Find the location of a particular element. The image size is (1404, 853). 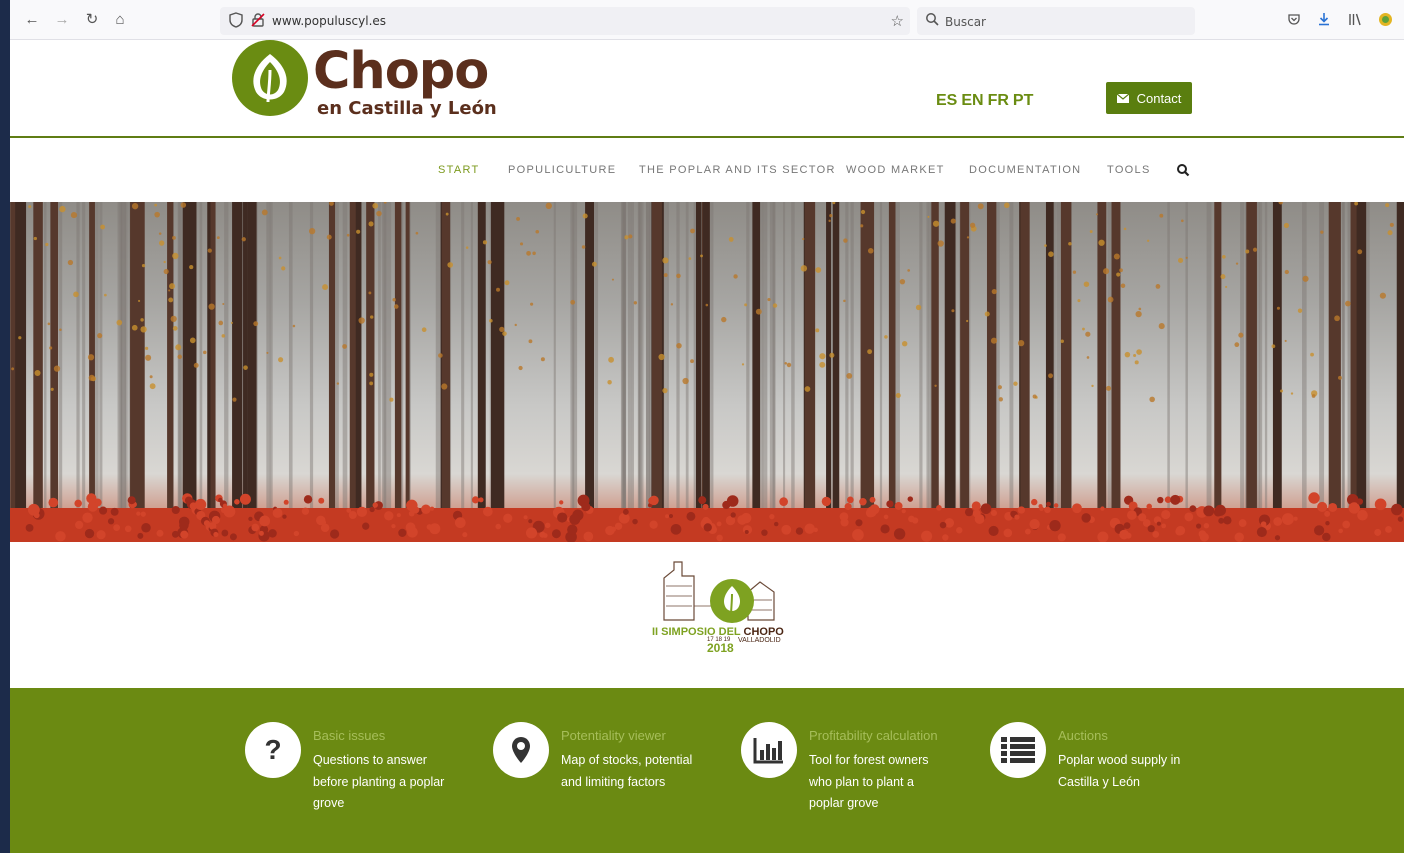

insecure-lock-icon is located at coordinates (258, 20).